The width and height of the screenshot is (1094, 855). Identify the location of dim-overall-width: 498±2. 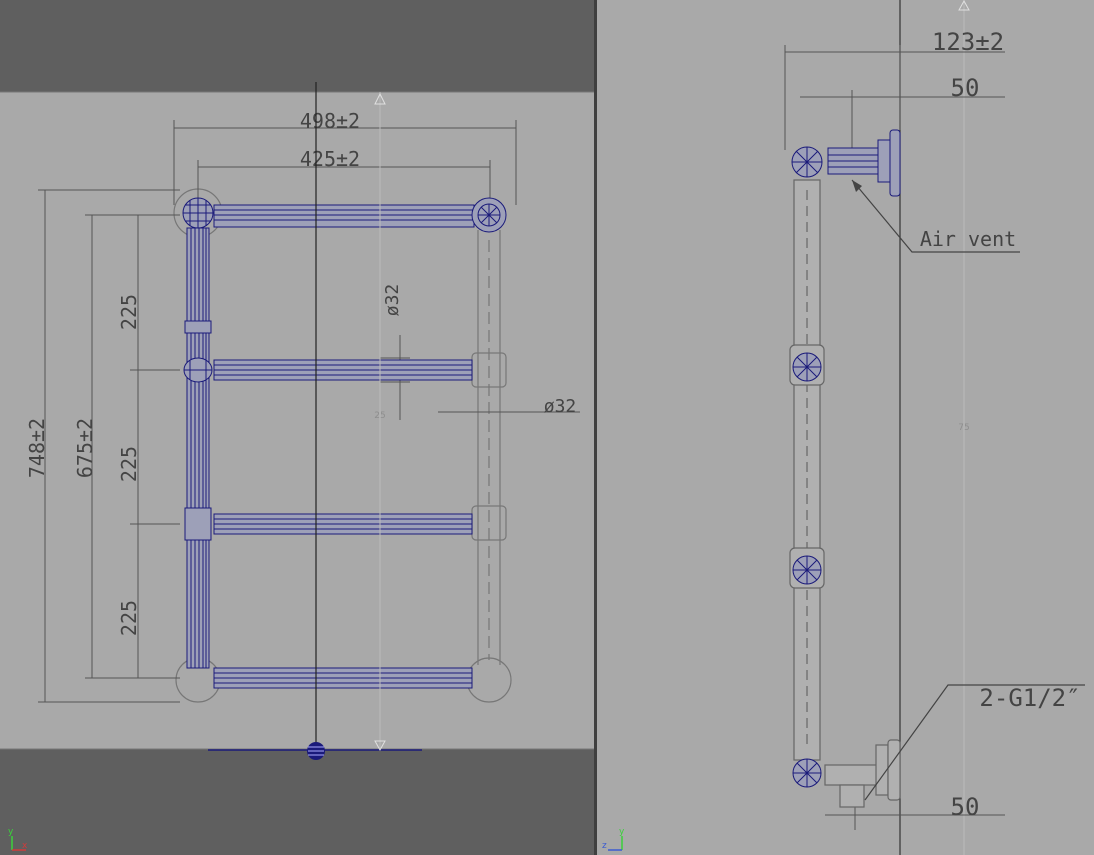
(330, 121).